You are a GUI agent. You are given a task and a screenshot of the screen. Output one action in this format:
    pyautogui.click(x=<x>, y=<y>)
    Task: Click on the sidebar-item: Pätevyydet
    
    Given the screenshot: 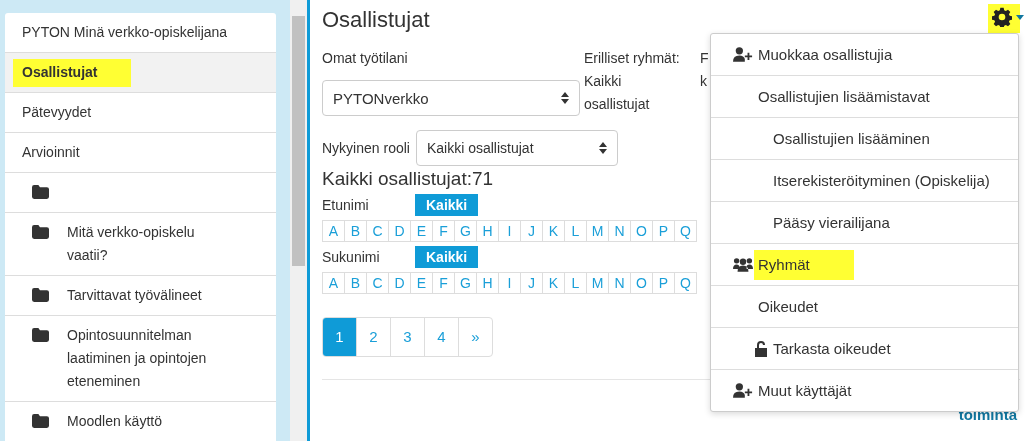 What is the action you would take?
    pyautogui.click(x=140, y=113)
    